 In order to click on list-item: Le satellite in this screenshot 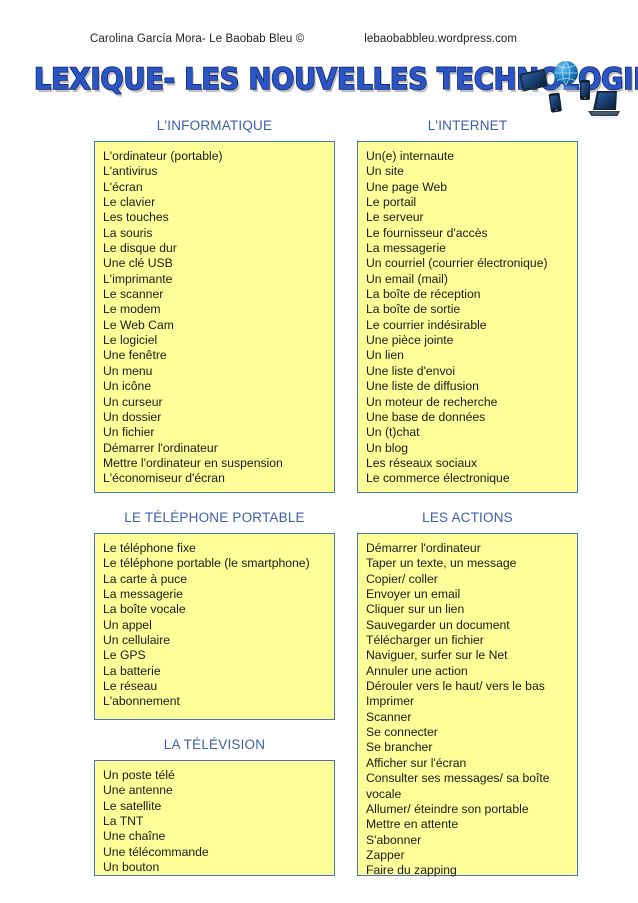, I will do `click(132, 805)`.